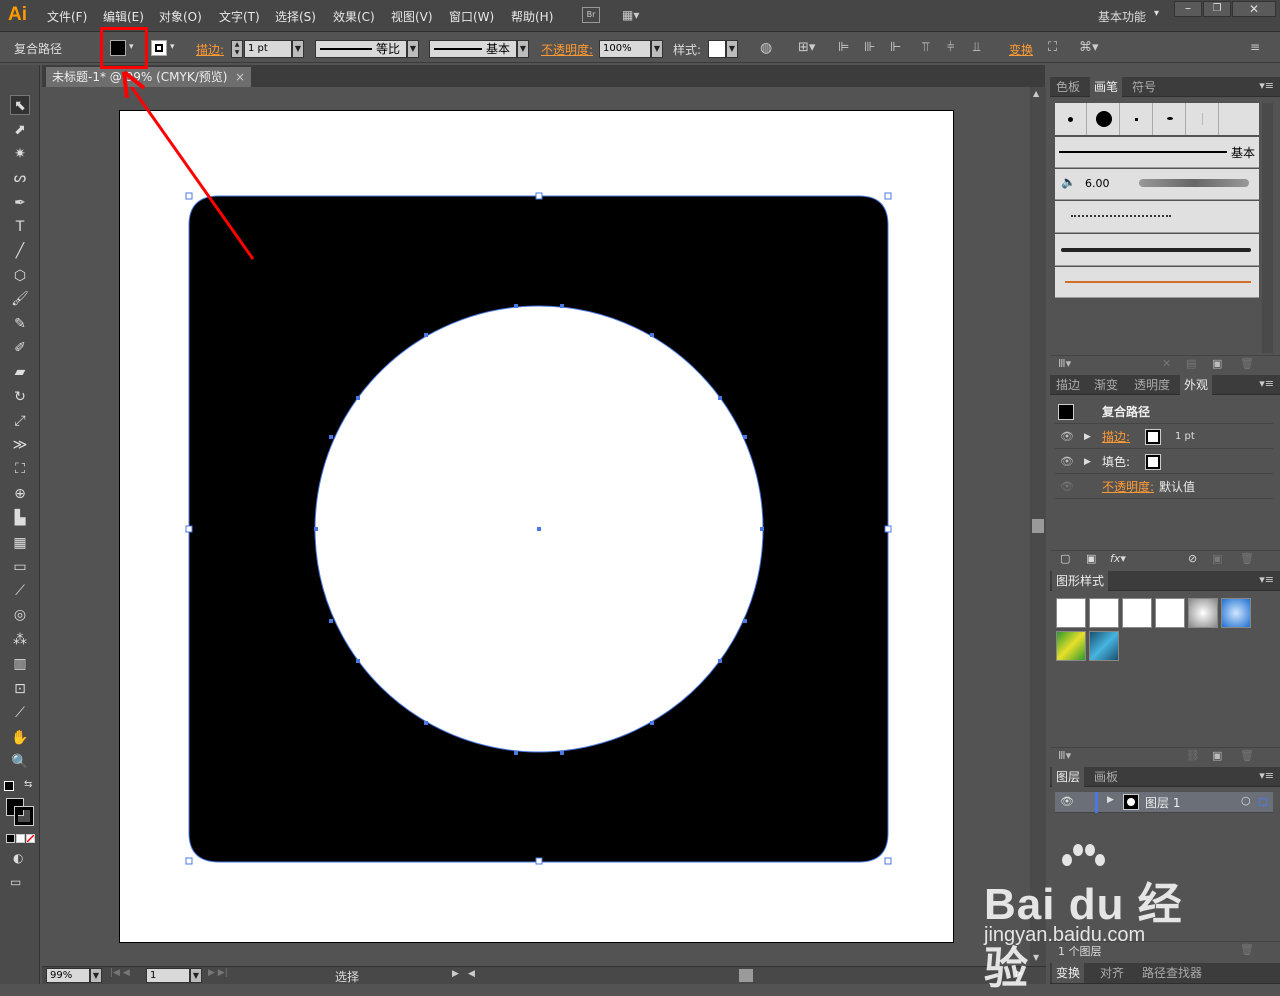 The image size is (1280, 996). I want to click on menu-type: 文字(T), so click(239, 16).